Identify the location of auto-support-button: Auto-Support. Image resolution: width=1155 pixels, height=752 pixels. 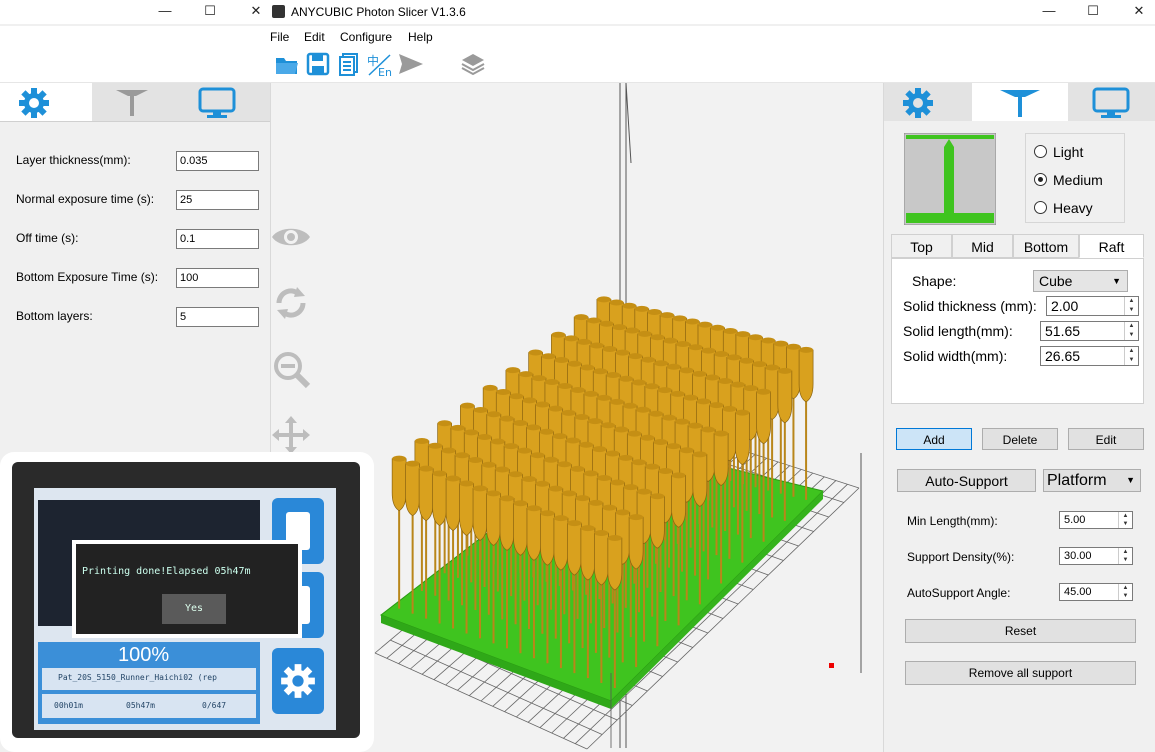
(966, 480).